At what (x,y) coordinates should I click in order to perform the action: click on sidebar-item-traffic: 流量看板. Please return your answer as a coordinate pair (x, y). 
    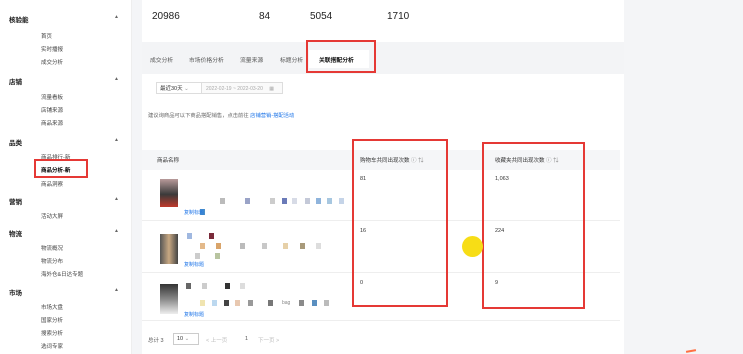
    Looking at the image, I should click on (52, 97).